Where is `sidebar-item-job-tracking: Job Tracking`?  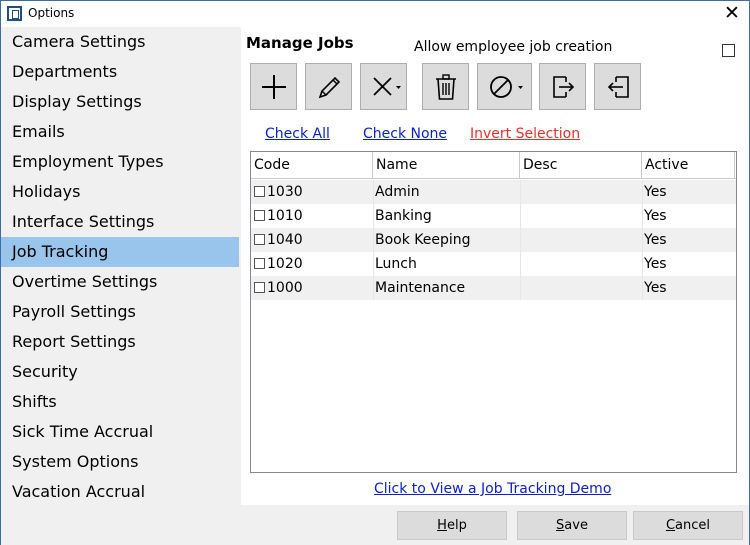
sidebar-item-job-tracking: Job Tracking is located at coordinates (120, 252).